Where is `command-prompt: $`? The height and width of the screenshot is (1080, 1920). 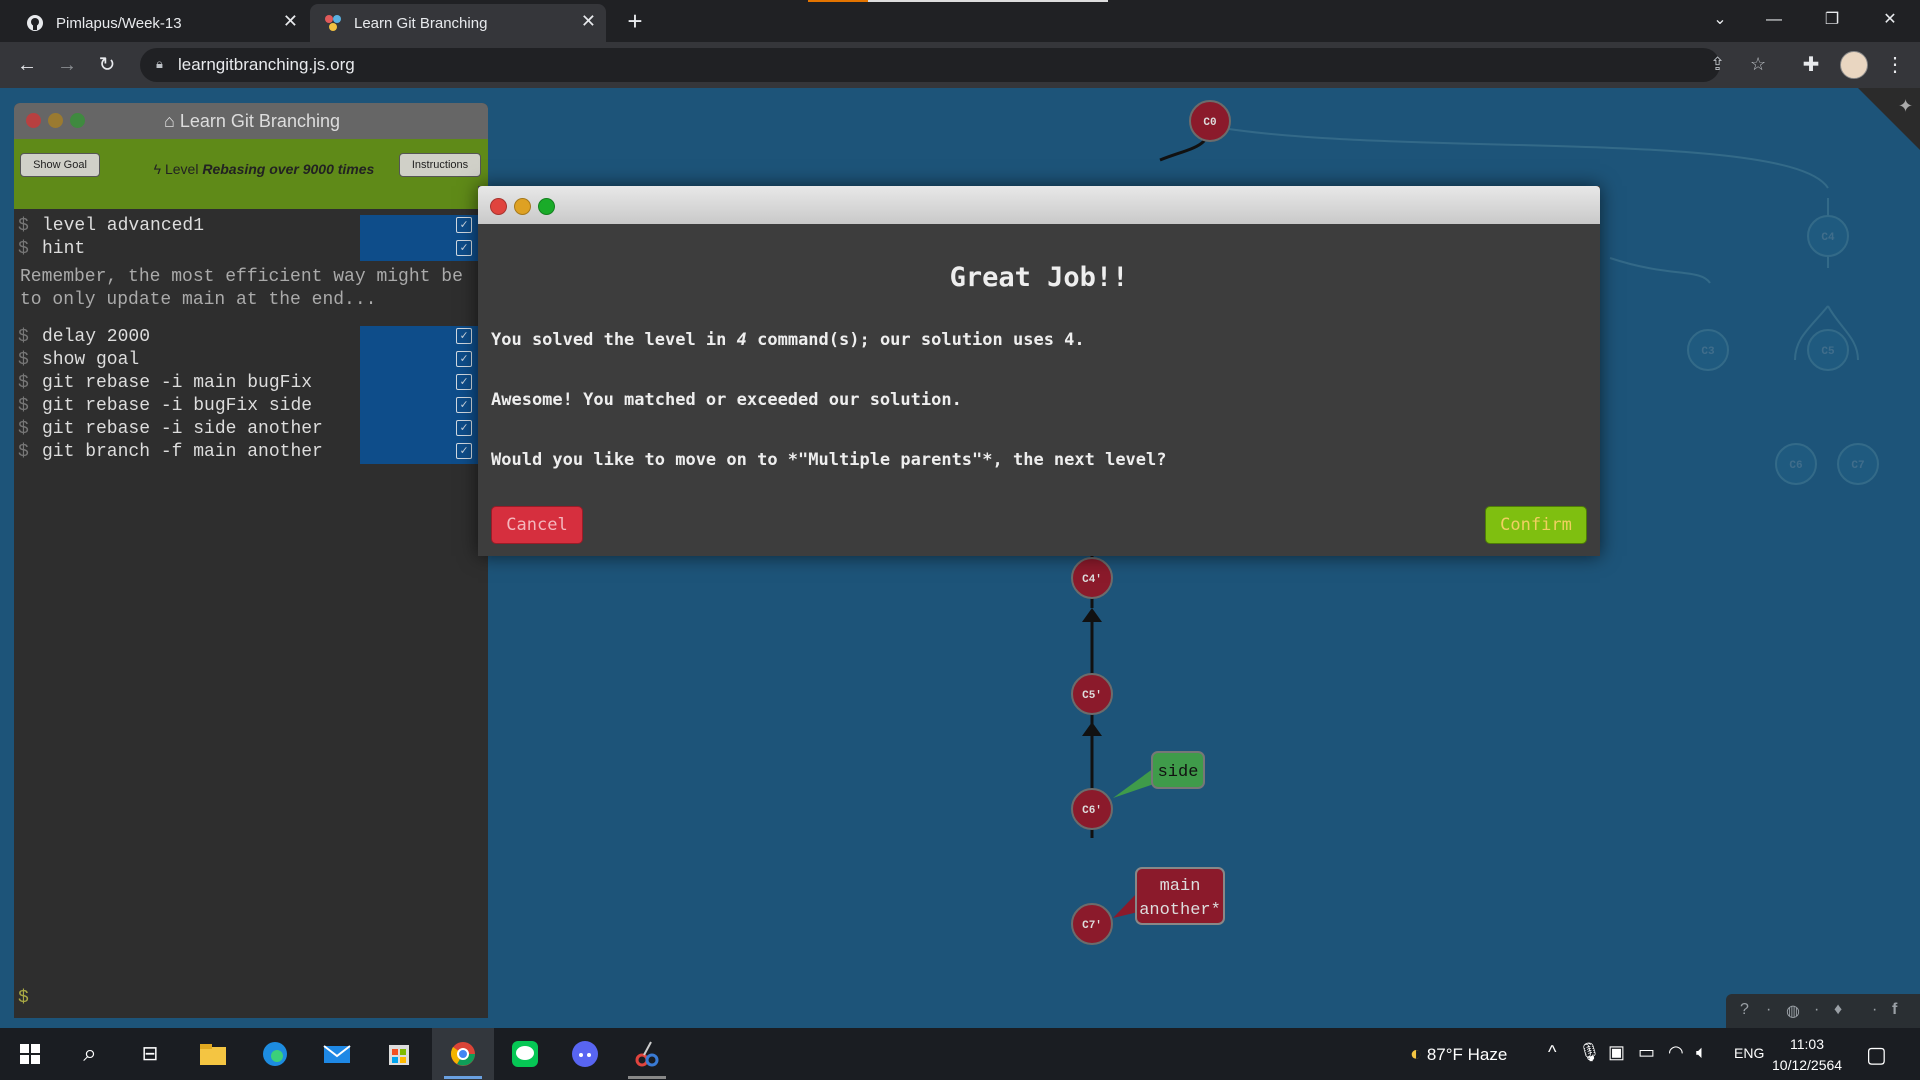
command-prompt: $ is located at coordinates (23, 998).